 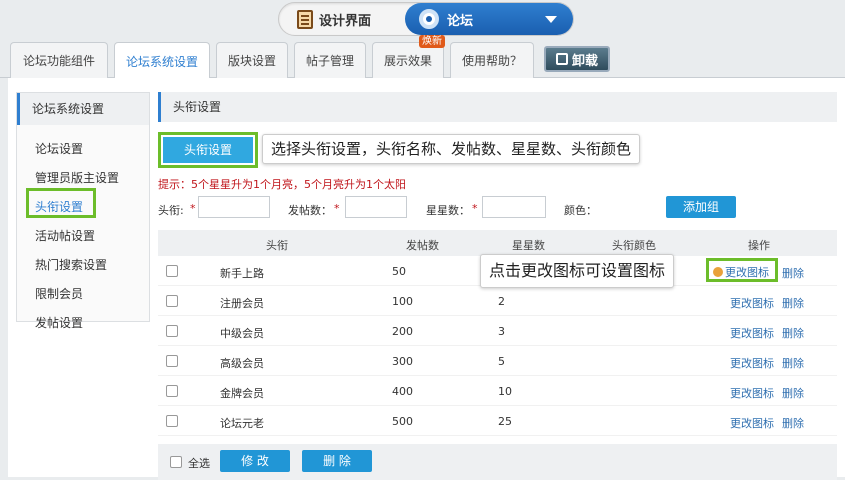 I want to click on cell-title: 注册会员, so click(x=242, y=303).